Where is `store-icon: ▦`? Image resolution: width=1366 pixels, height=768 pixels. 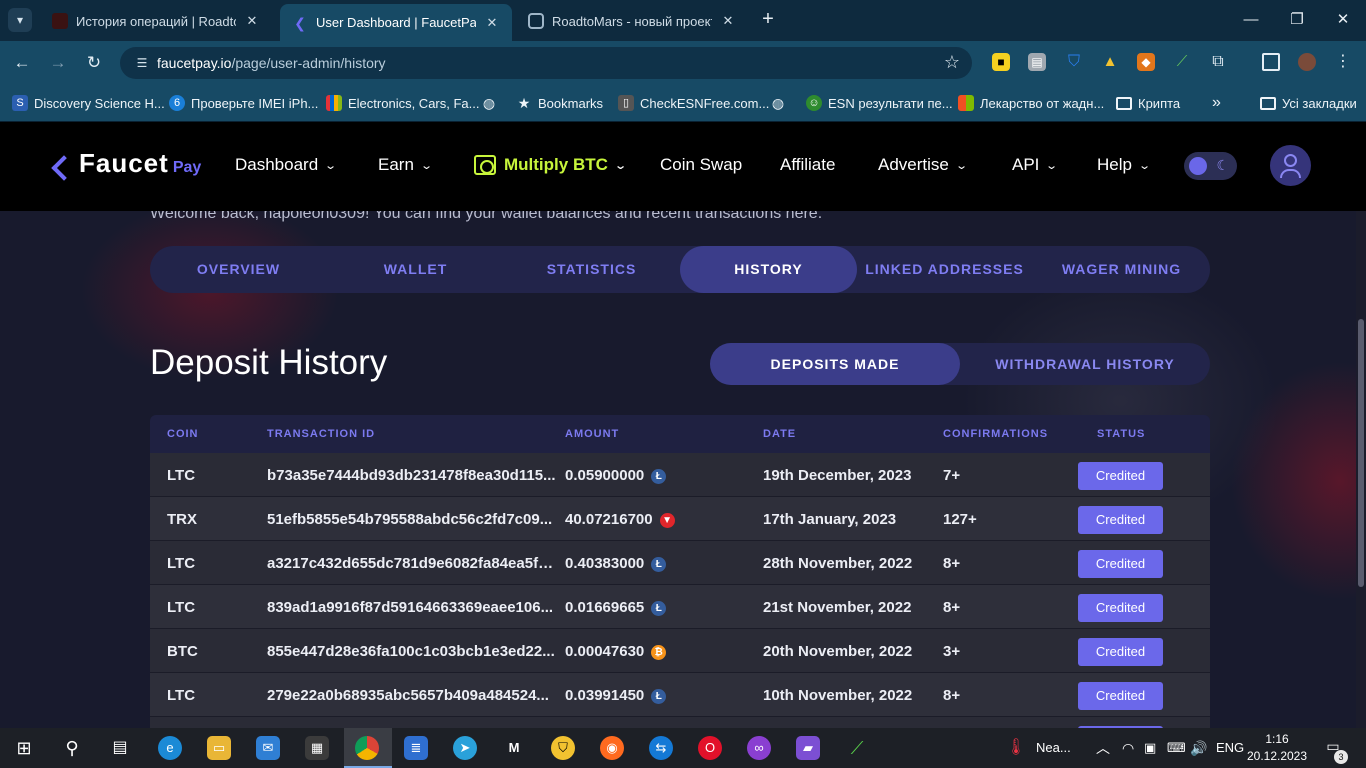 store-icon: ▦ is located at coordinates (317, 748).